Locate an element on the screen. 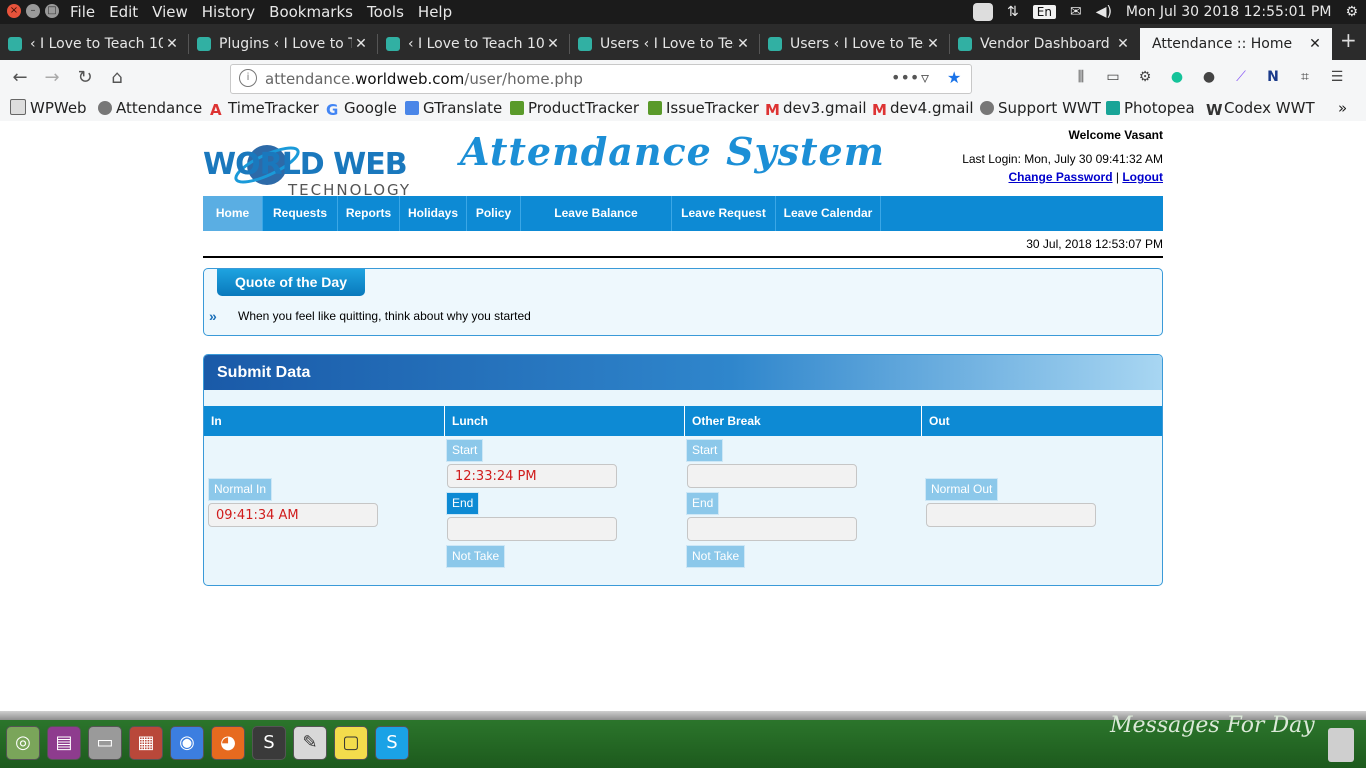 This screenshot has width=1366, height=768. lunch-end-button: End is located at coordinates (463, 503).